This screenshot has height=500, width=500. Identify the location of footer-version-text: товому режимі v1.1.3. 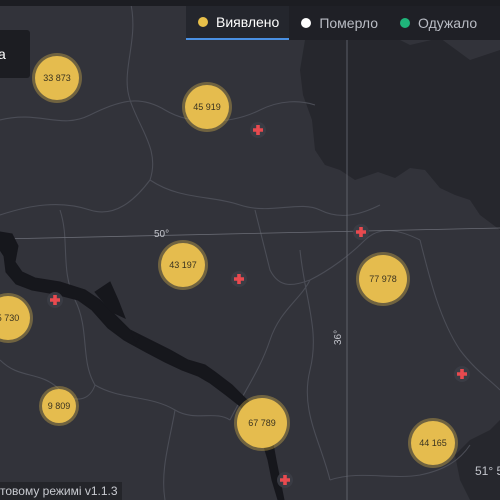
(59, 491).